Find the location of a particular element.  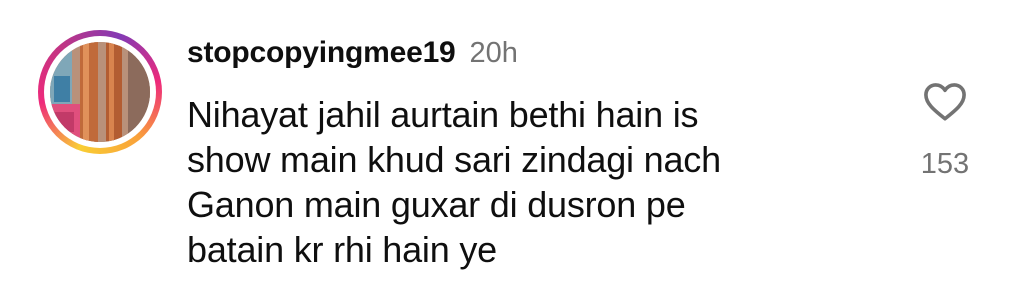

heart-icon is located at coordinates (945, 101).